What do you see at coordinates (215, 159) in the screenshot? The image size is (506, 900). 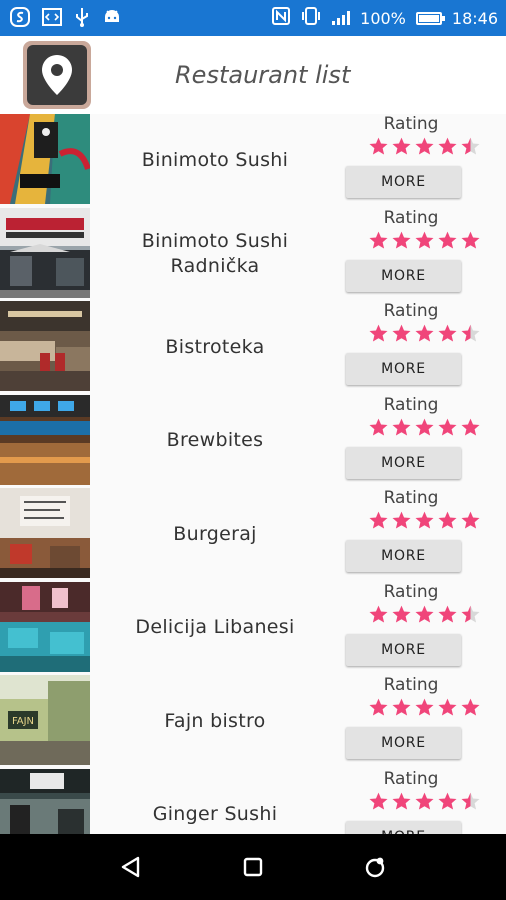 I see `restaurant-name: Binimoto Sushi` at bounding box center [215, 159].